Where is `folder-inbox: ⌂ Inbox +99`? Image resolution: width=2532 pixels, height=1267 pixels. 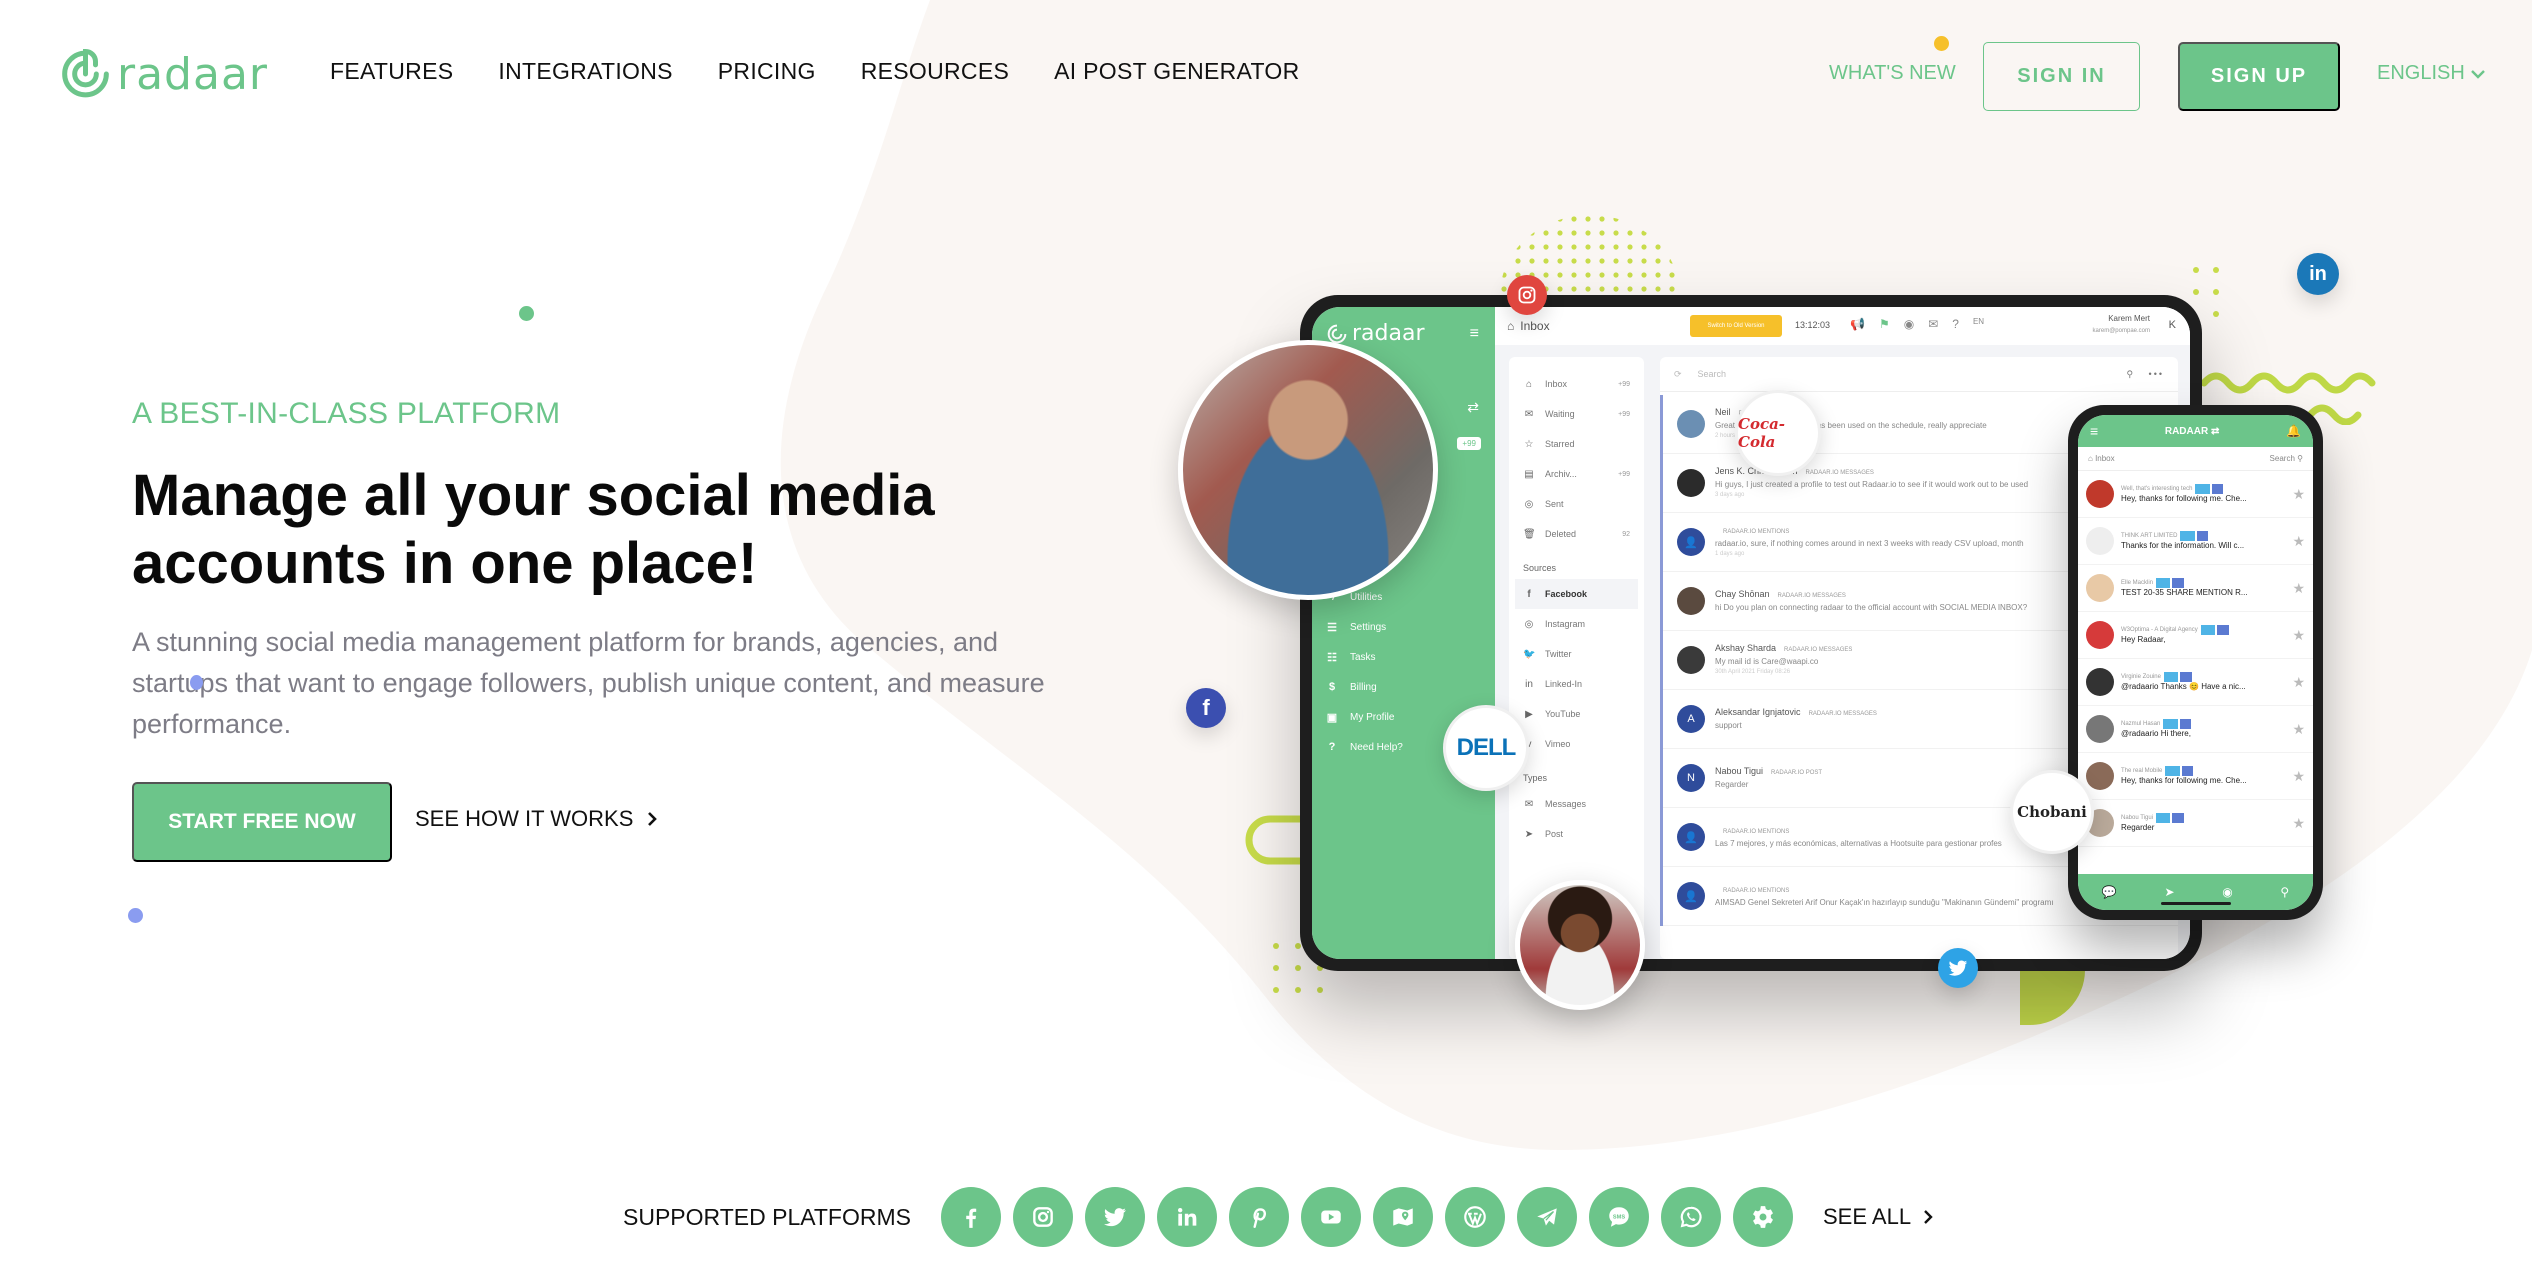 folder-inbox: ⌂ Inbox +99 is located at coordinates (1576, 384).